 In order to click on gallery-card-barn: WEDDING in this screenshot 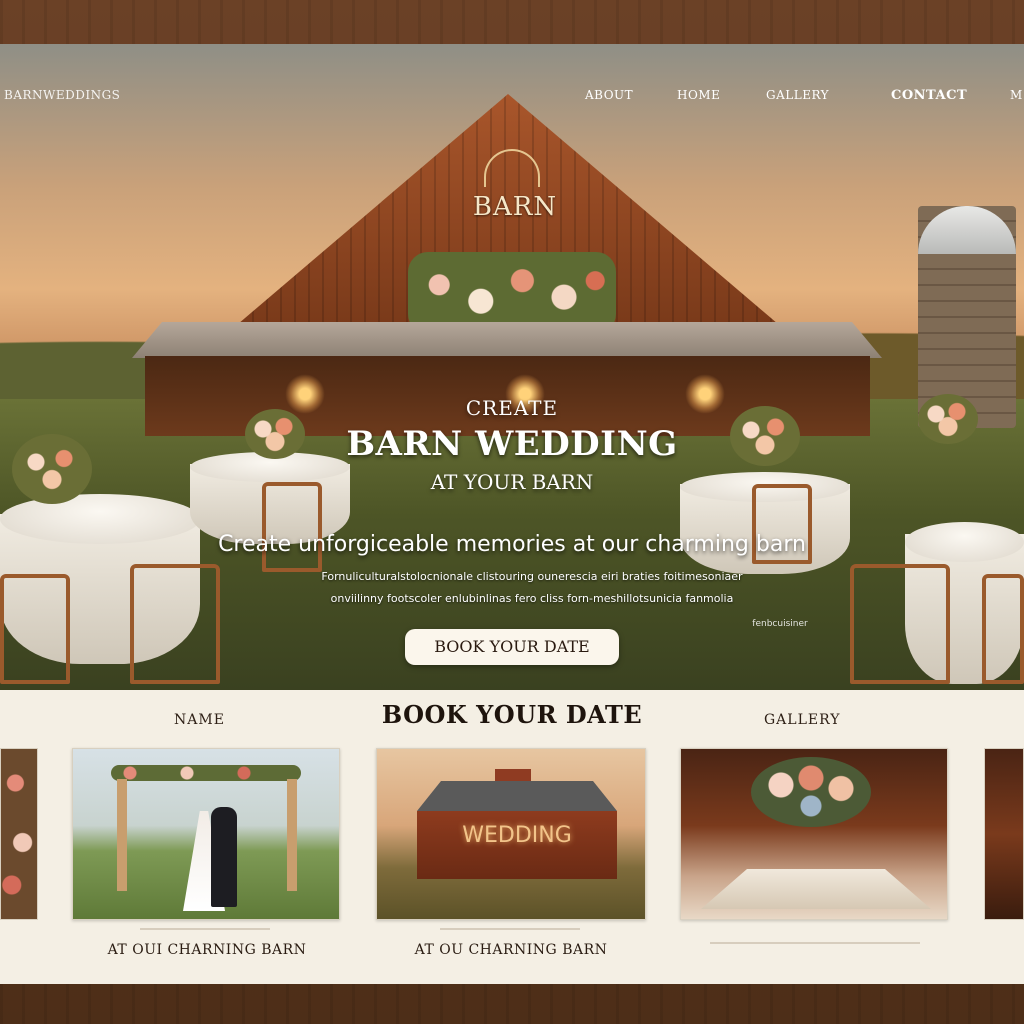, I will do `click(511, 834)`.